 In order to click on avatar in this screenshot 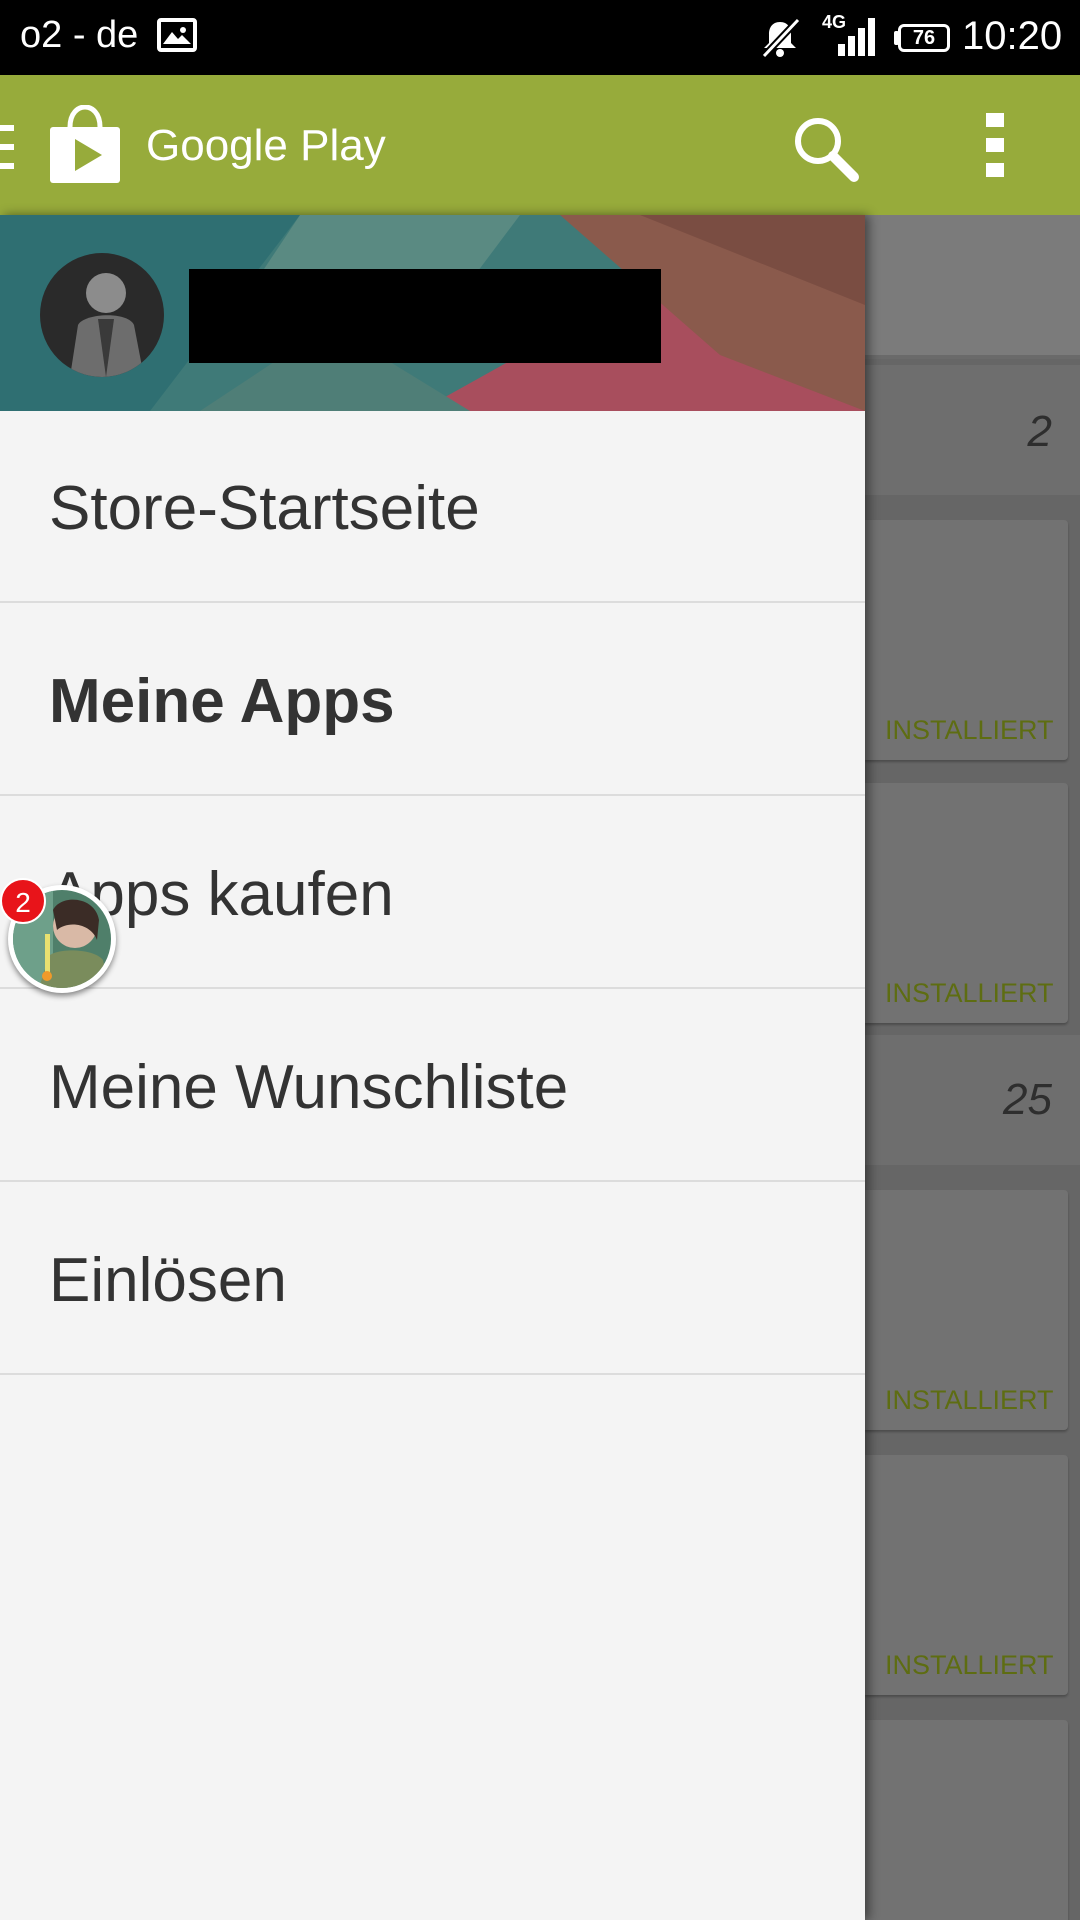, I will do `click(102, 315)`.